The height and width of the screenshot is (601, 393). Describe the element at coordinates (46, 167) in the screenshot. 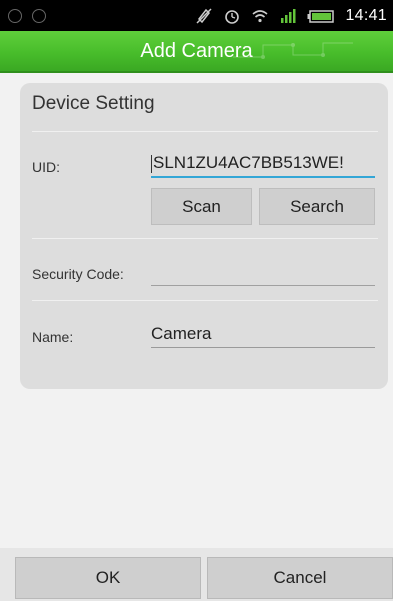

I see `uid-label: UID:` at that location.